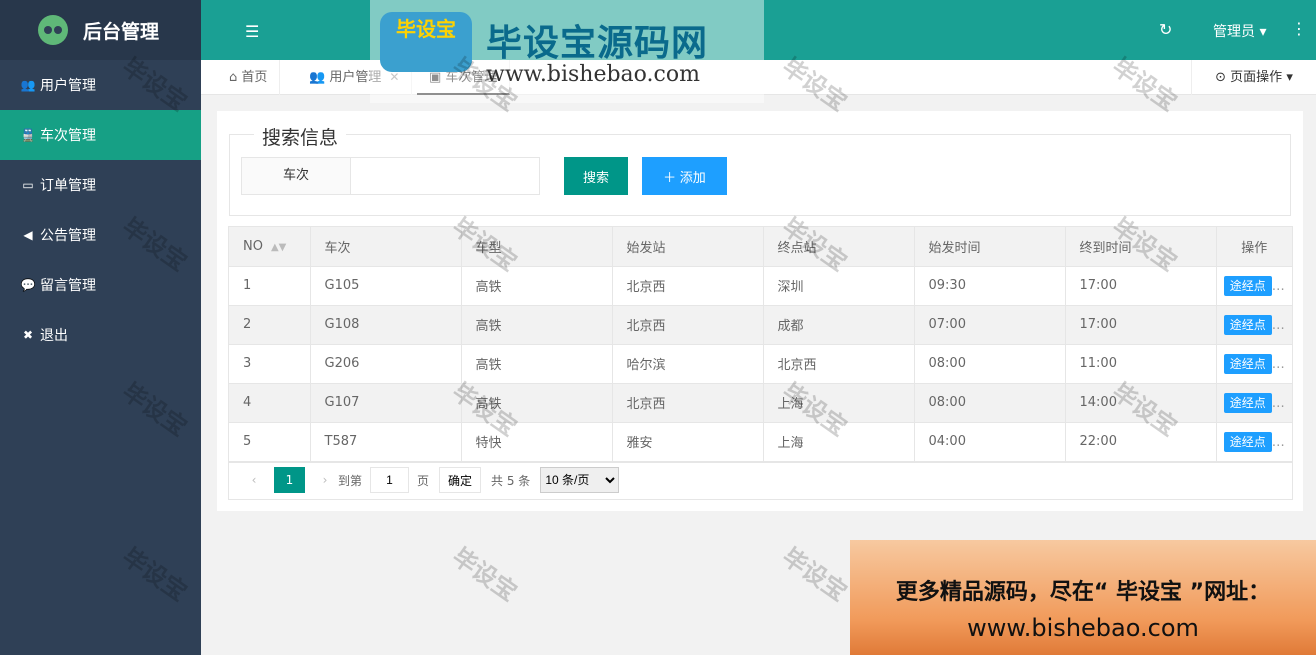  What do you see at coordinates (537, 247) in the screenshot?
I see `col-train-type: 车型` at bounding box center [537, 247].